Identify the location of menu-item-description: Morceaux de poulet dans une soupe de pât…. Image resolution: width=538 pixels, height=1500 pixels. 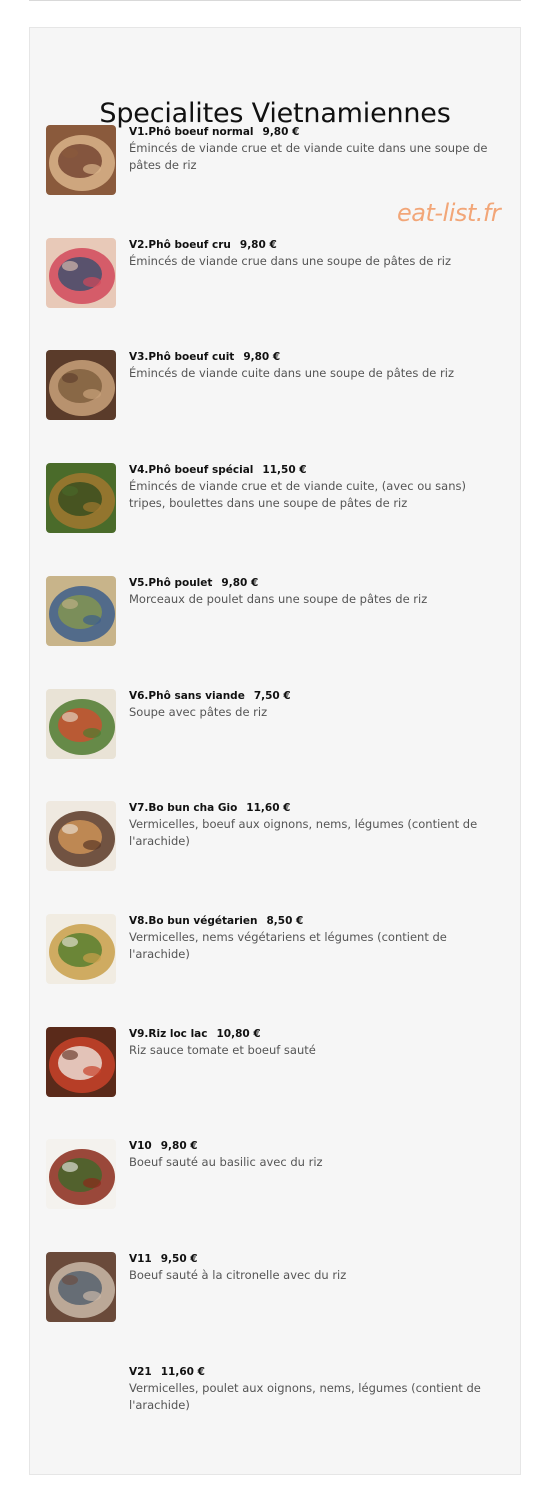
(278, 599).